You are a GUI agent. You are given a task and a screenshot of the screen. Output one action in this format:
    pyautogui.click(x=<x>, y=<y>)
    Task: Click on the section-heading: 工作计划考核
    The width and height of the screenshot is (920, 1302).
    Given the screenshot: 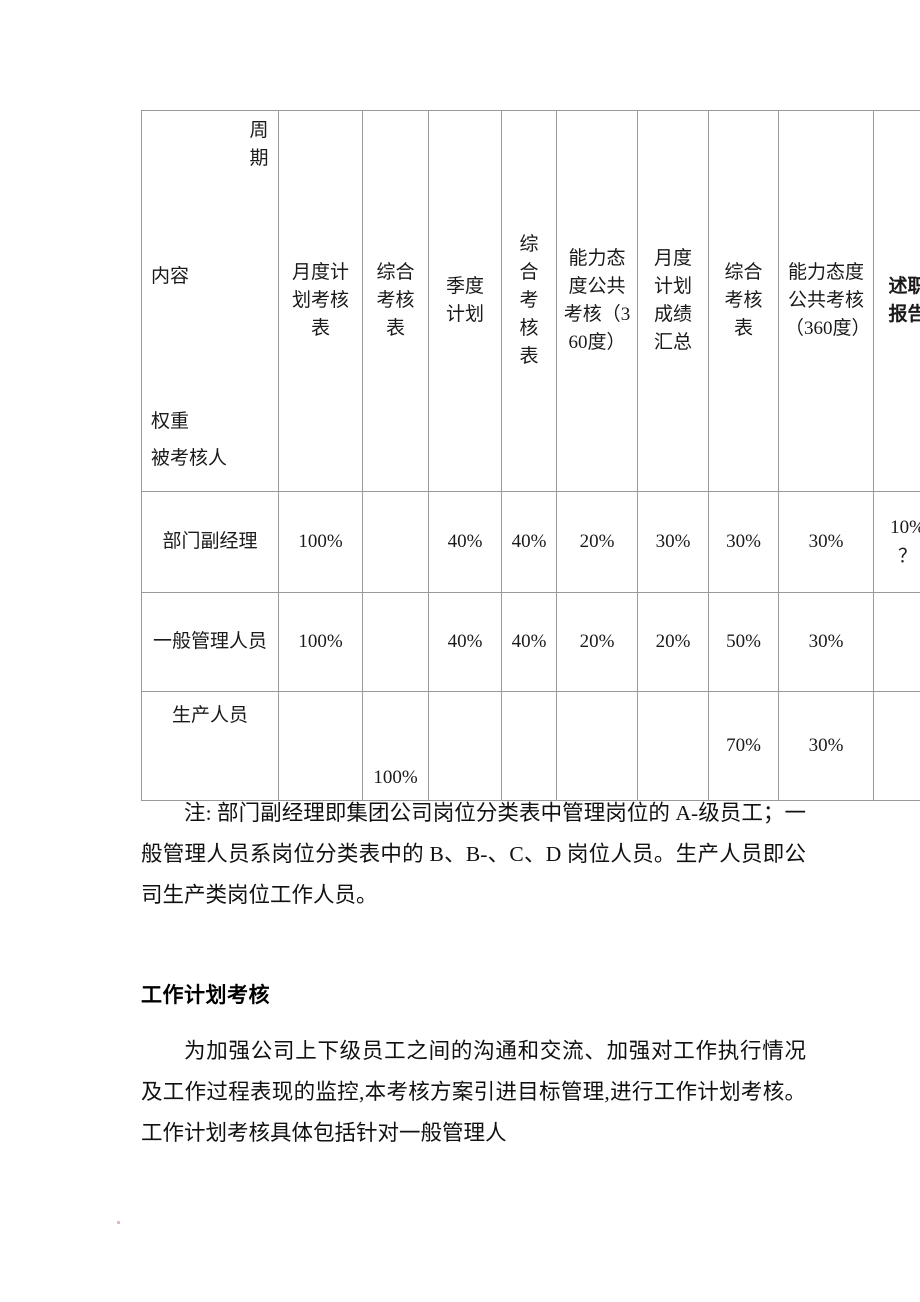 What is the action you would take?
    pyautogui.click(x=205, y=995)
    